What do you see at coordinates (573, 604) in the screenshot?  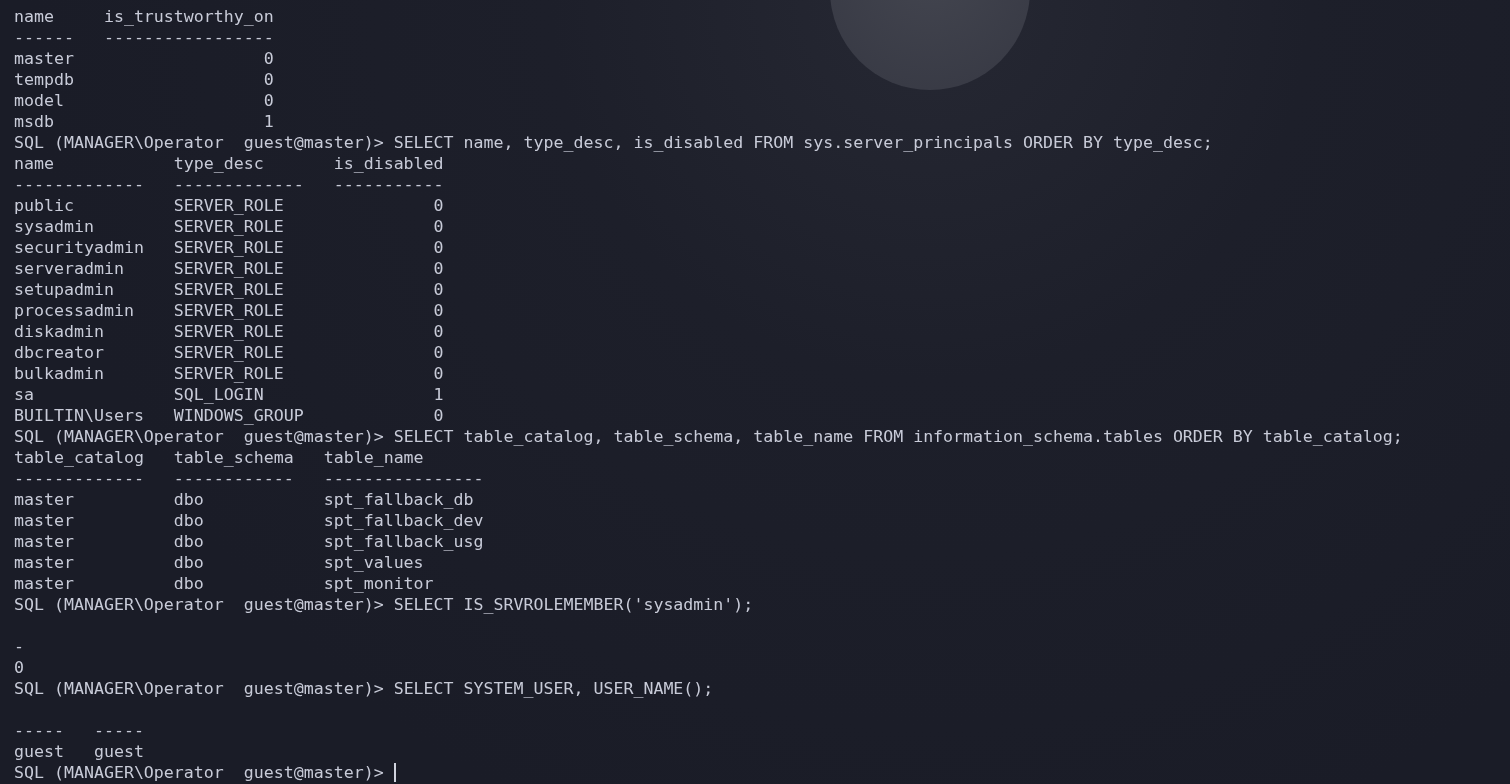 I see `sql-command: SELECT IS_SRVROLEMEMBER('sysadmin');` at bounding box center [573, 604].